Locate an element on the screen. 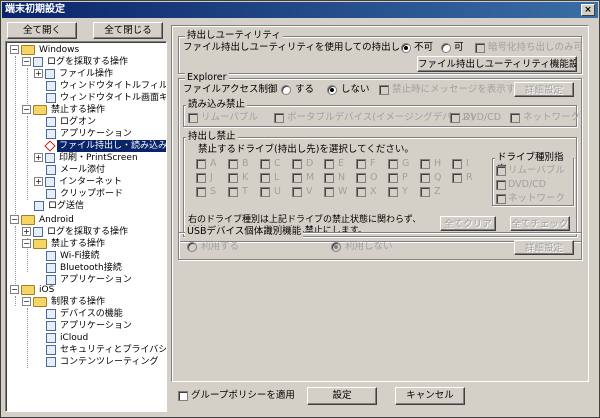 The width and height of the screenshot is (600, 418). clear-all-button: 全てクリア is located at coordinates (468, 223).